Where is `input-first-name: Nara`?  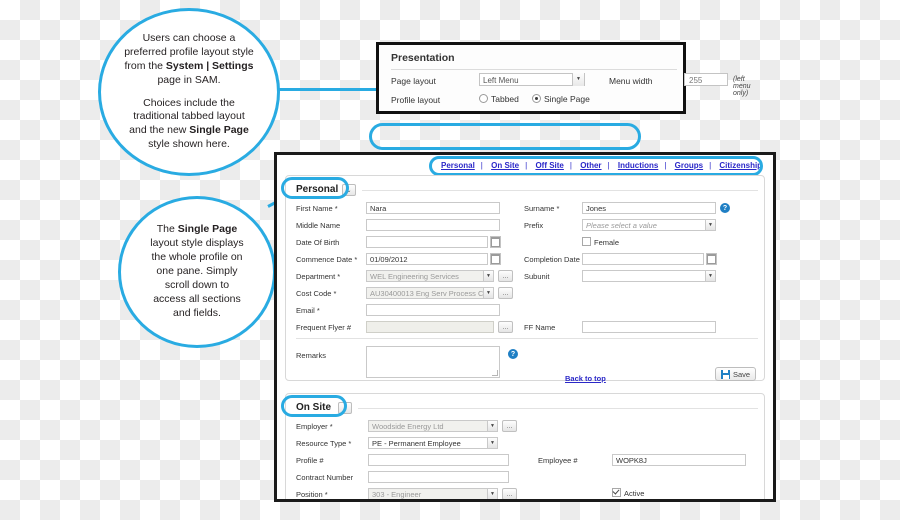
input-first-name: Nara is located at coordinates (433, 208).